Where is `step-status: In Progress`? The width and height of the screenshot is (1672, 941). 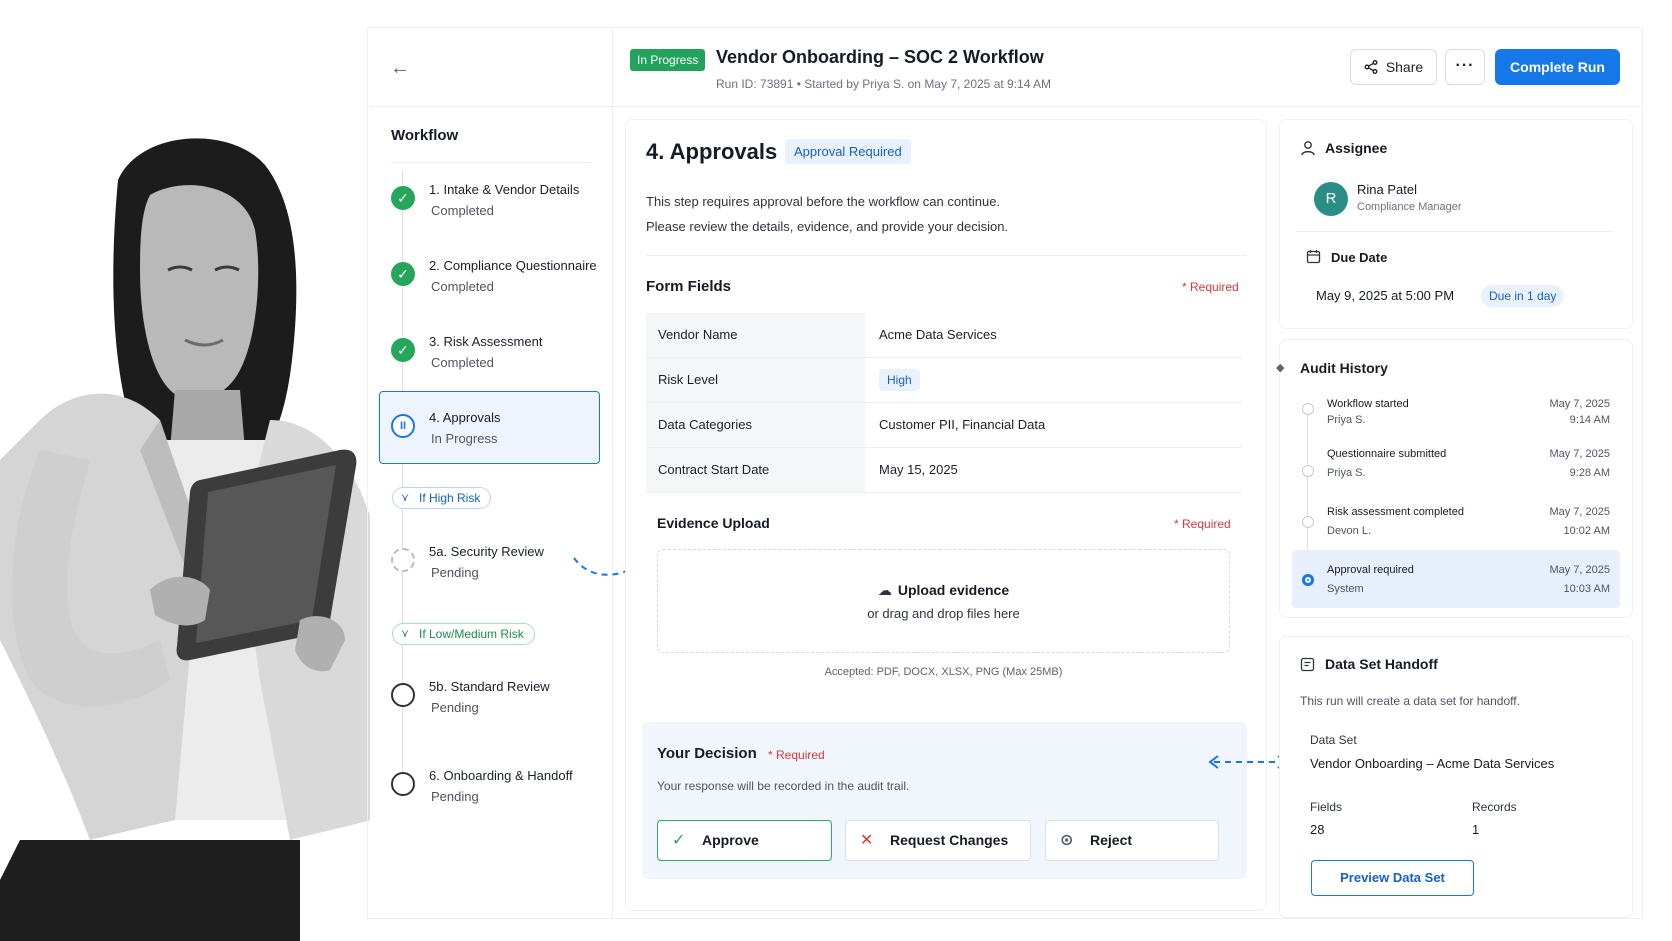
step-status: In Progress is located at coordinates (464, 438).